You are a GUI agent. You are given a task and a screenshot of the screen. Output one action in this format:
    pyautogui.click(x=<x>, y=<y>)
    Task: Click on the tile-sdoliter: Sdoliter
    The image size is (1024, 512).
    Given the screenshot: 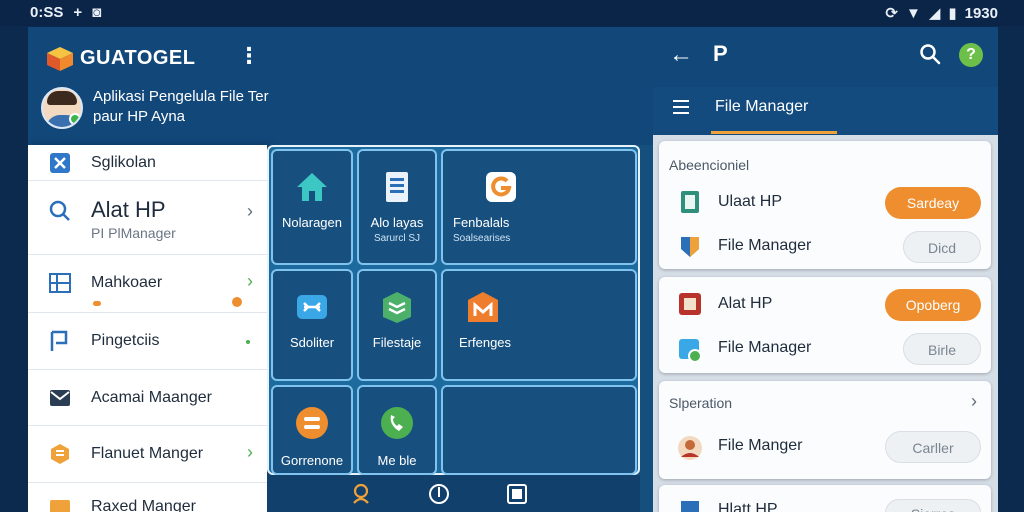 What is the action you would take?
    pyautogui.click(x=312, y=325)
    